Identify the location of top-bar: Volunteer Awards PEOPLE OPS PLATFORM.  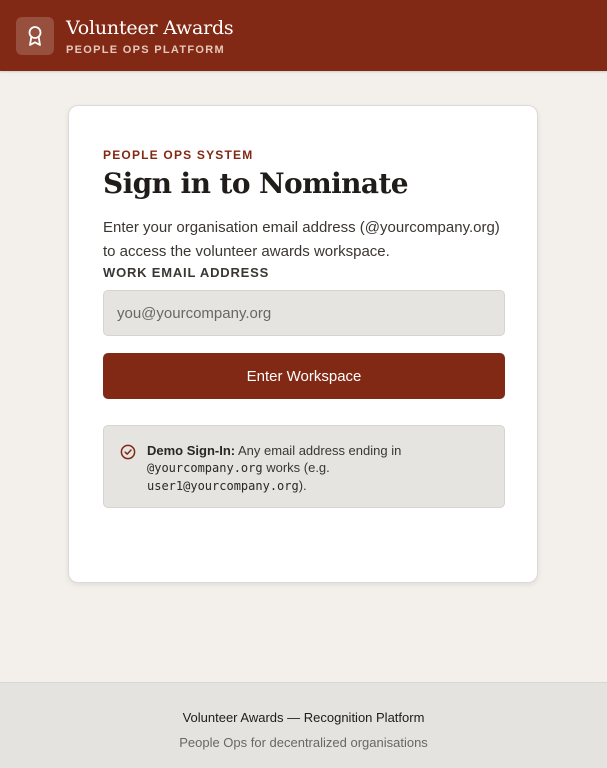
(303, 35).